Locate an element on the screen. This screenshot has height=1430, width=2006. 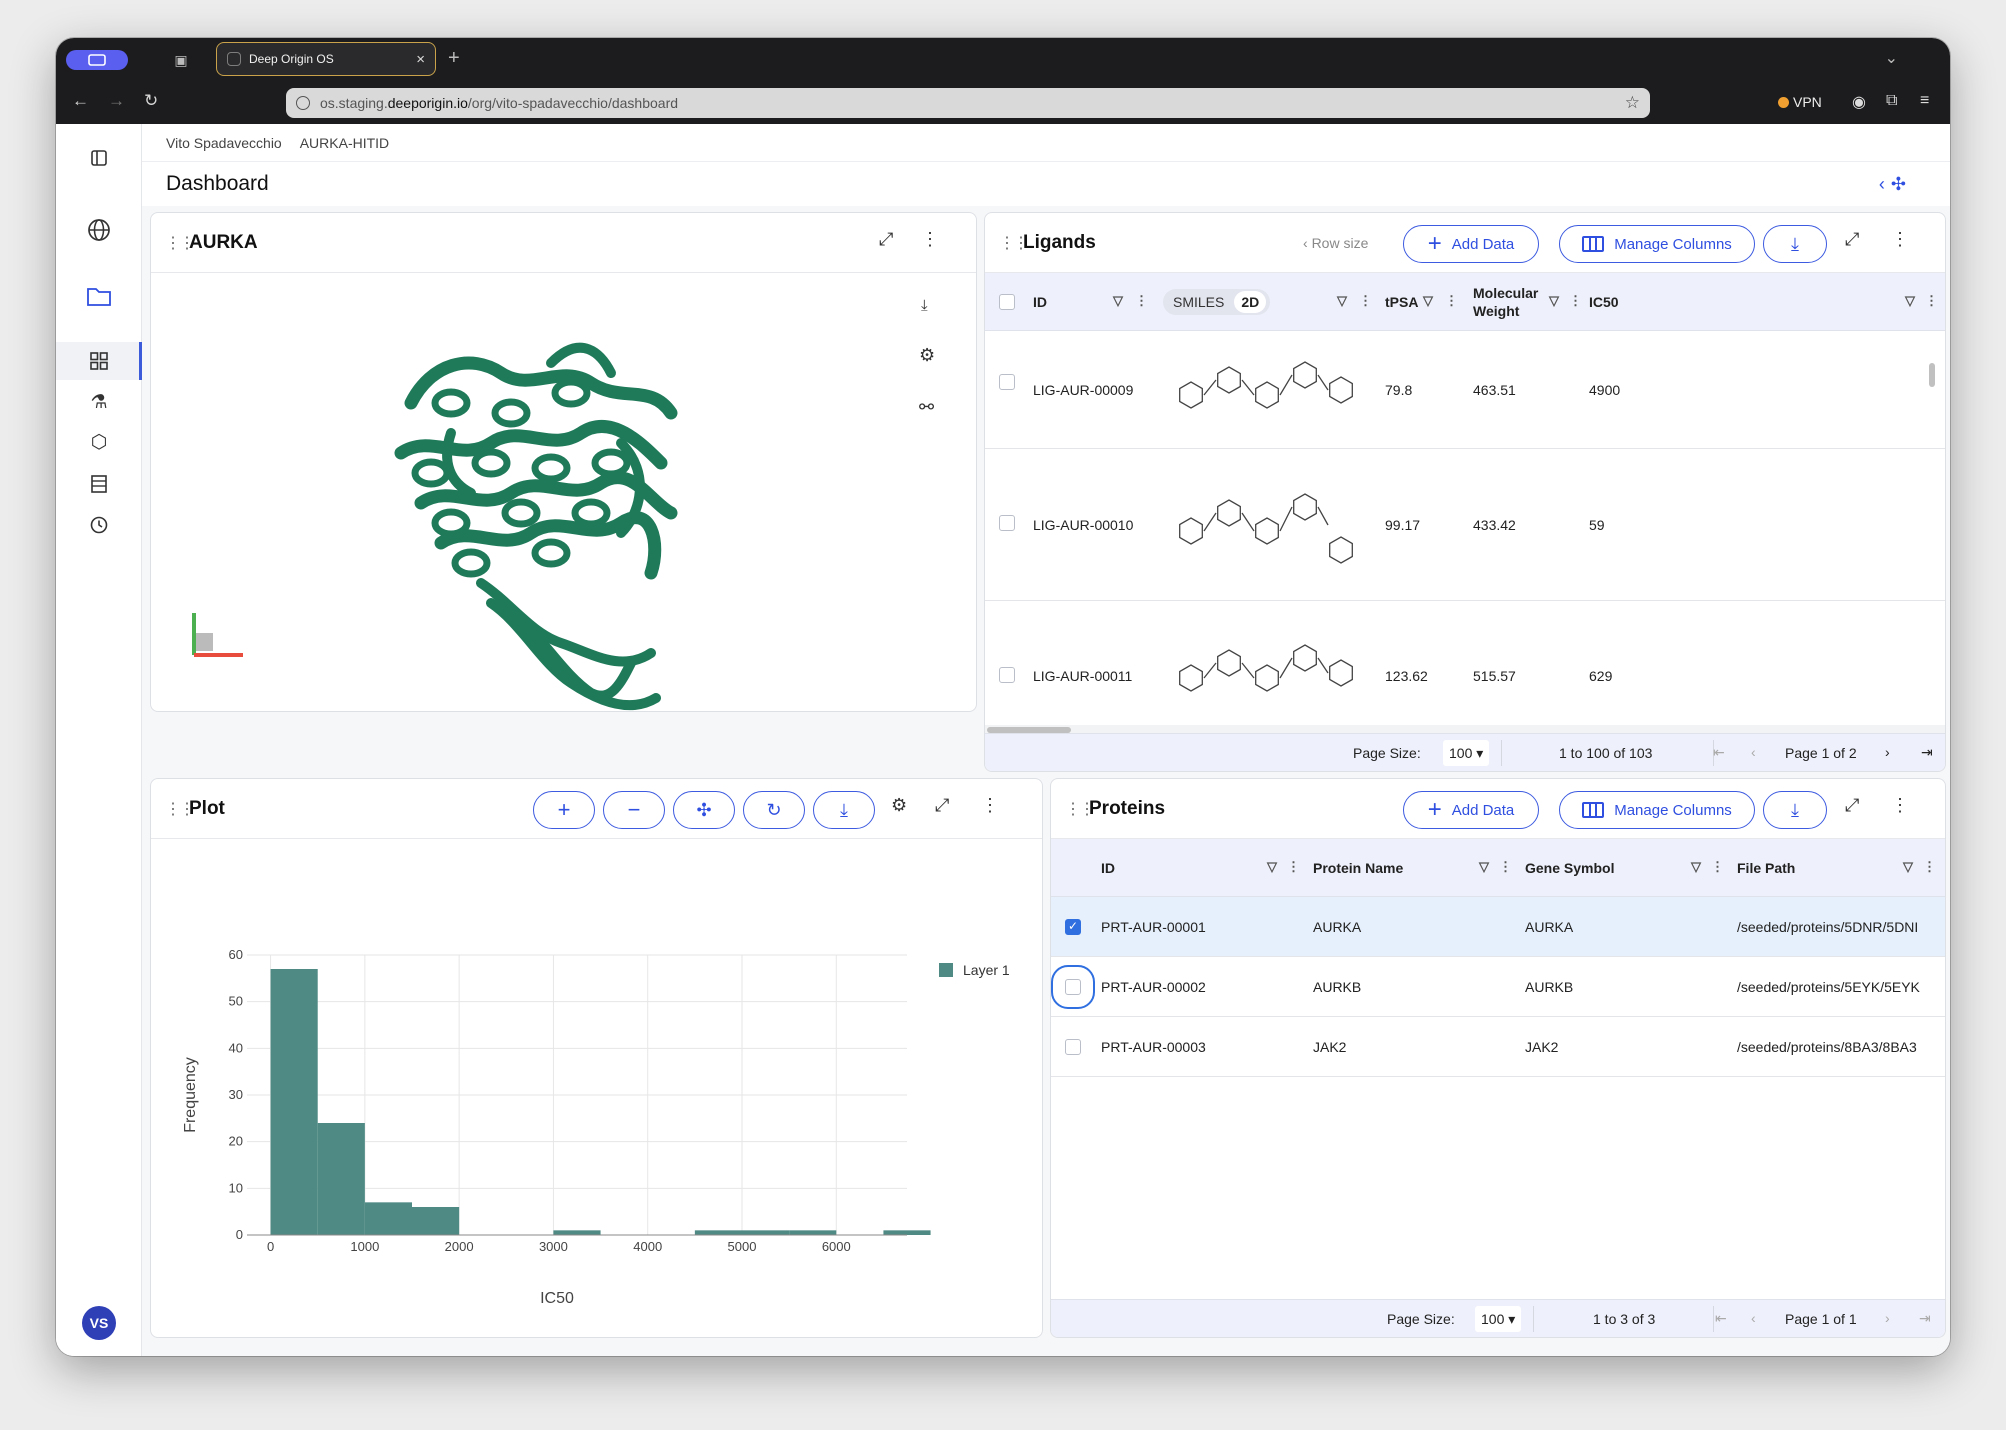
forward-icon: → is located at coordinates (116, 101).